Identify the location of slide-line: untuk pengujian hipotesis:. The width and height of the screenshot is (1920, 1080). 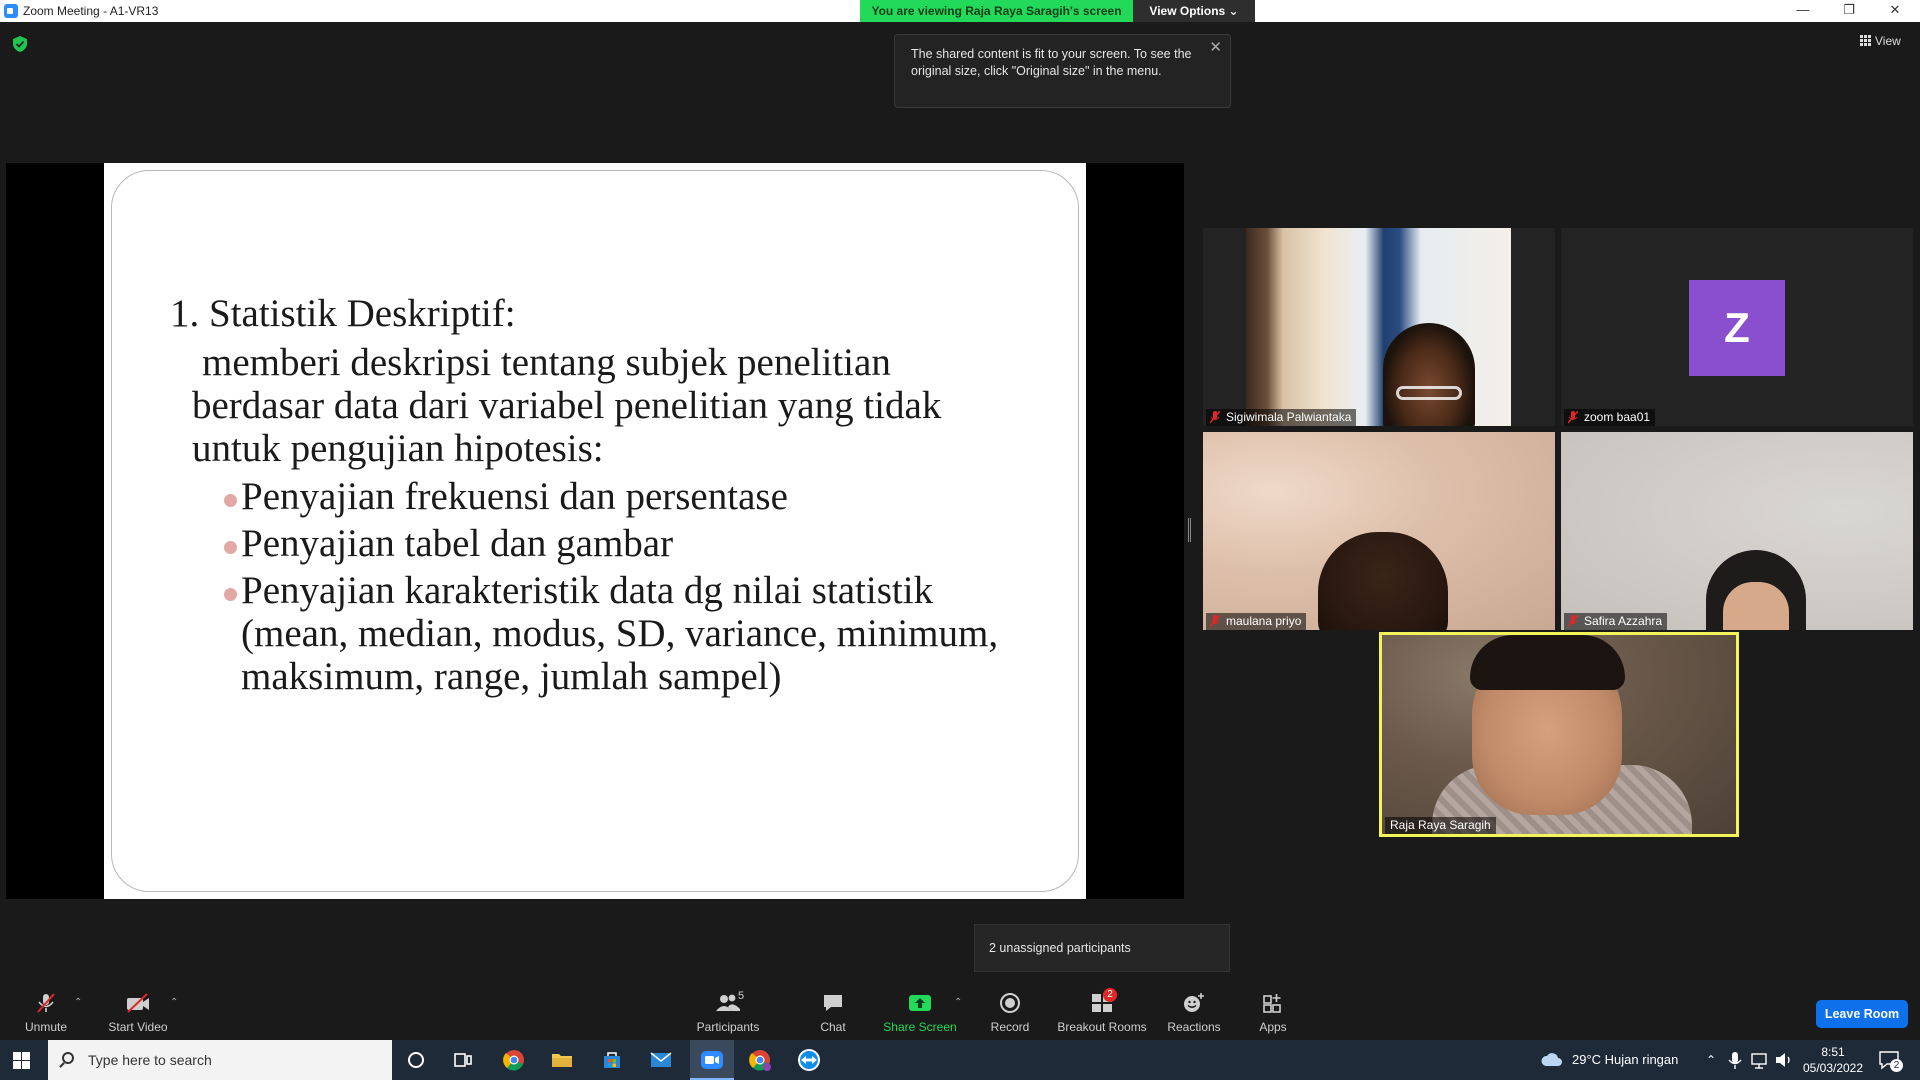
(398, 448).